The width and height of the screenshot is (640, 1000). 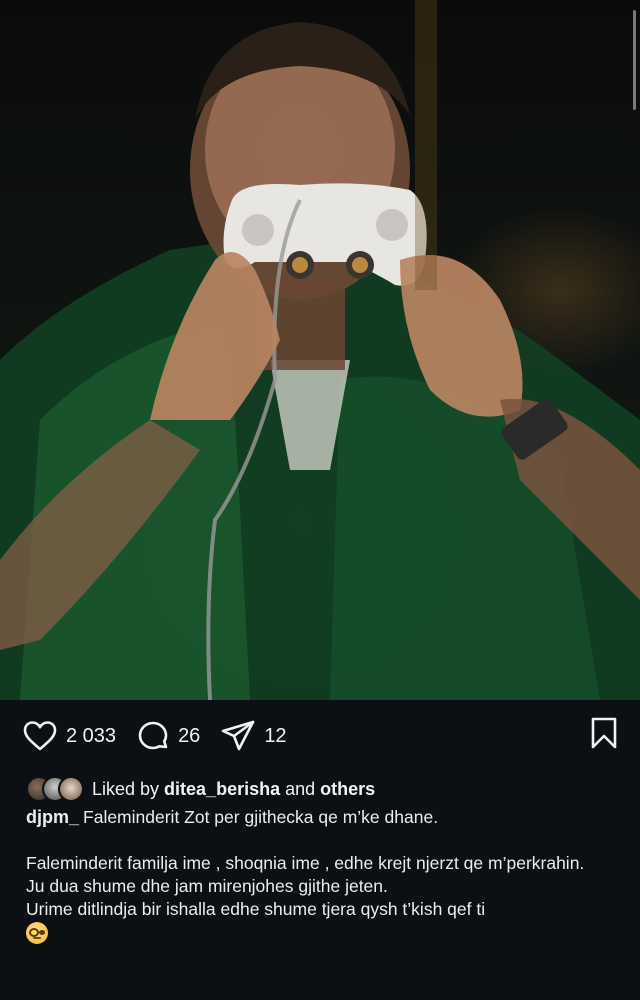 I want to click on liker-avatars, so click(x=59, y=789).